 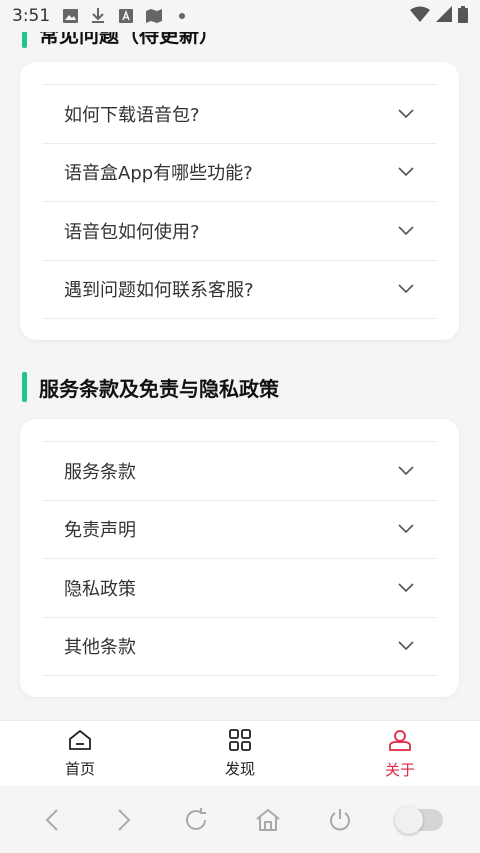 I want to click on battery-icon, so click(x=463, y=16).